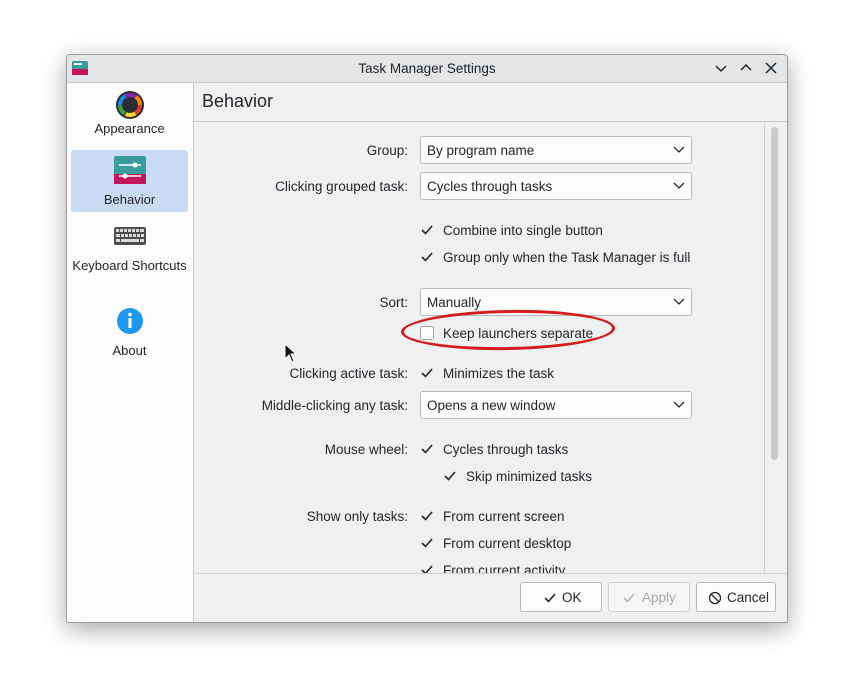 The image size is (853, 700). I want to click on scrollbar-thumb, so click(774, 293).